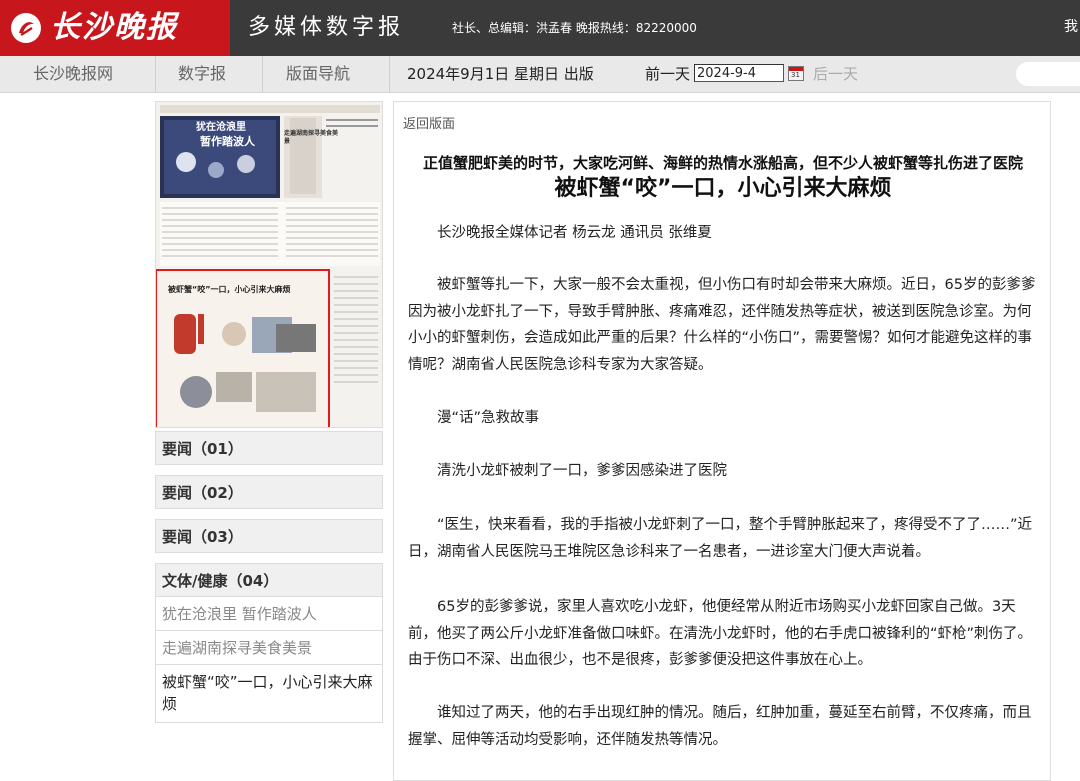 The width and height of the screenshot is (1080, 781). What do you see at coordinates (269, 536) in the screenshot?
I see `section-news-03: 要闻（03）` at bounding box center [269, 536].